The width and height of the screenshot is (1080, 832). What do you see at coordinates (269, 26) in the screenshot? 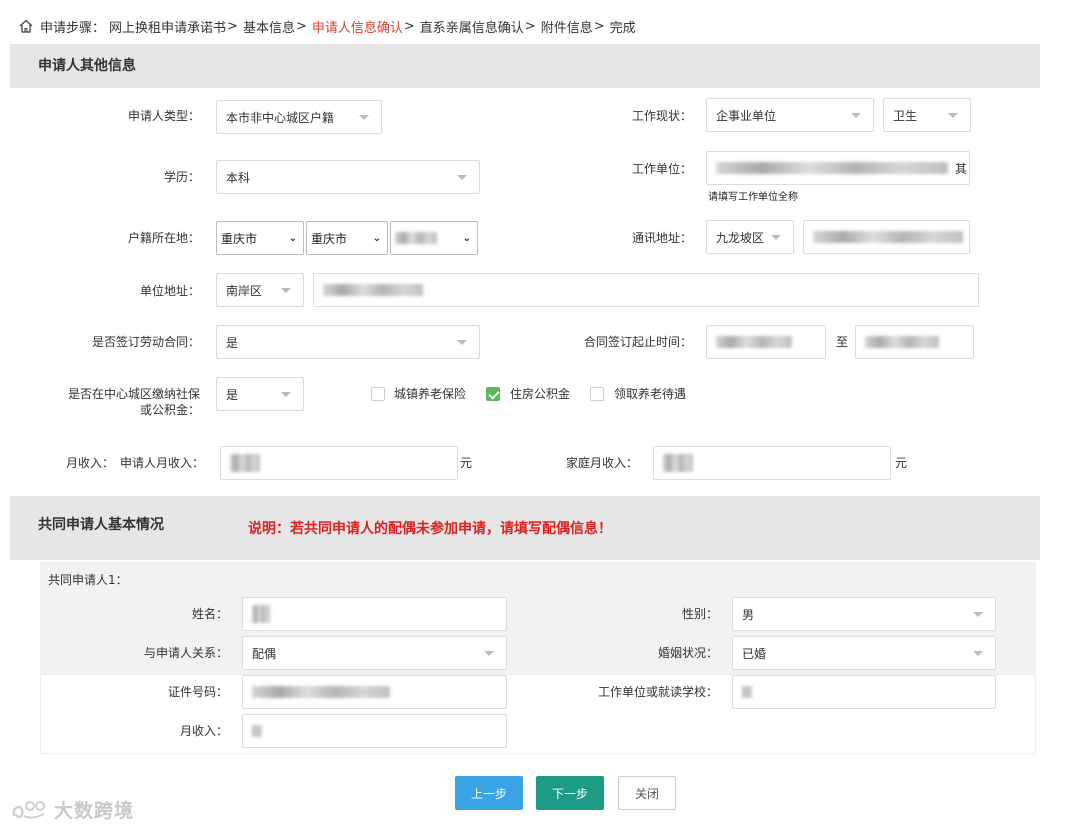
I see `breadcrumb-step-2: 基本信息` at bounding box center [269, 26].